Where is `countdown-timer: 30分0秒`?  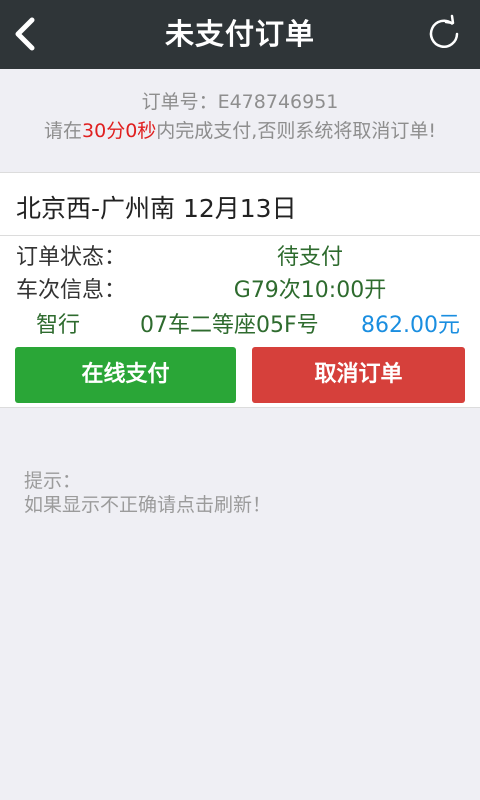 countdown-timer: 30分0秒 is located at coordinates (119, 131).